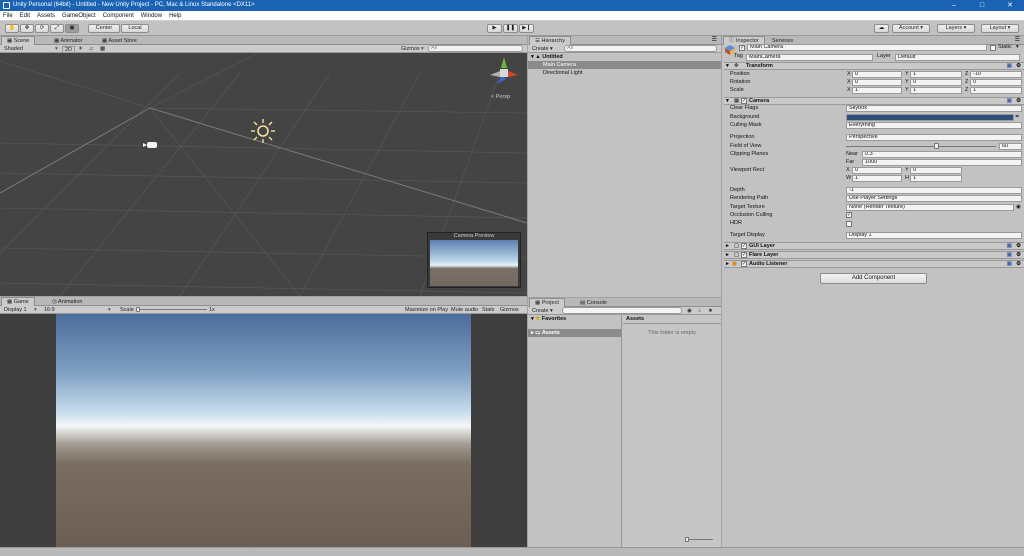 The height and width of the screenshot is (556, 1024). What do you see at coordinates (936, 82) in the screenshot?
I see `rotation-y-field: 0` at bounding box center [936, 82].